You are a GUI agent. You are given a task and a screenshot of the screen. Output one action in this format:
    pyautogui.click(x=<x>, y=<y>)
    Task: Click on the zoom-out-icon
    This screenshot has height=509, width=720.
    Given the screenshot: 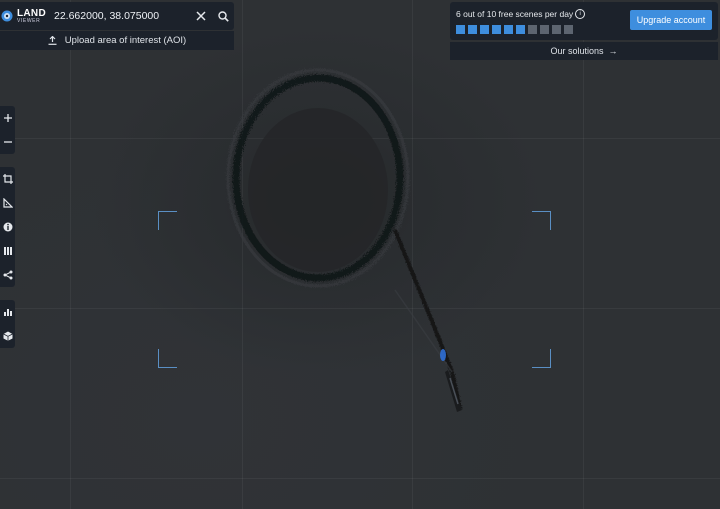 What is the action you would take?
    pyautogui.click(x=7, y=142)
    